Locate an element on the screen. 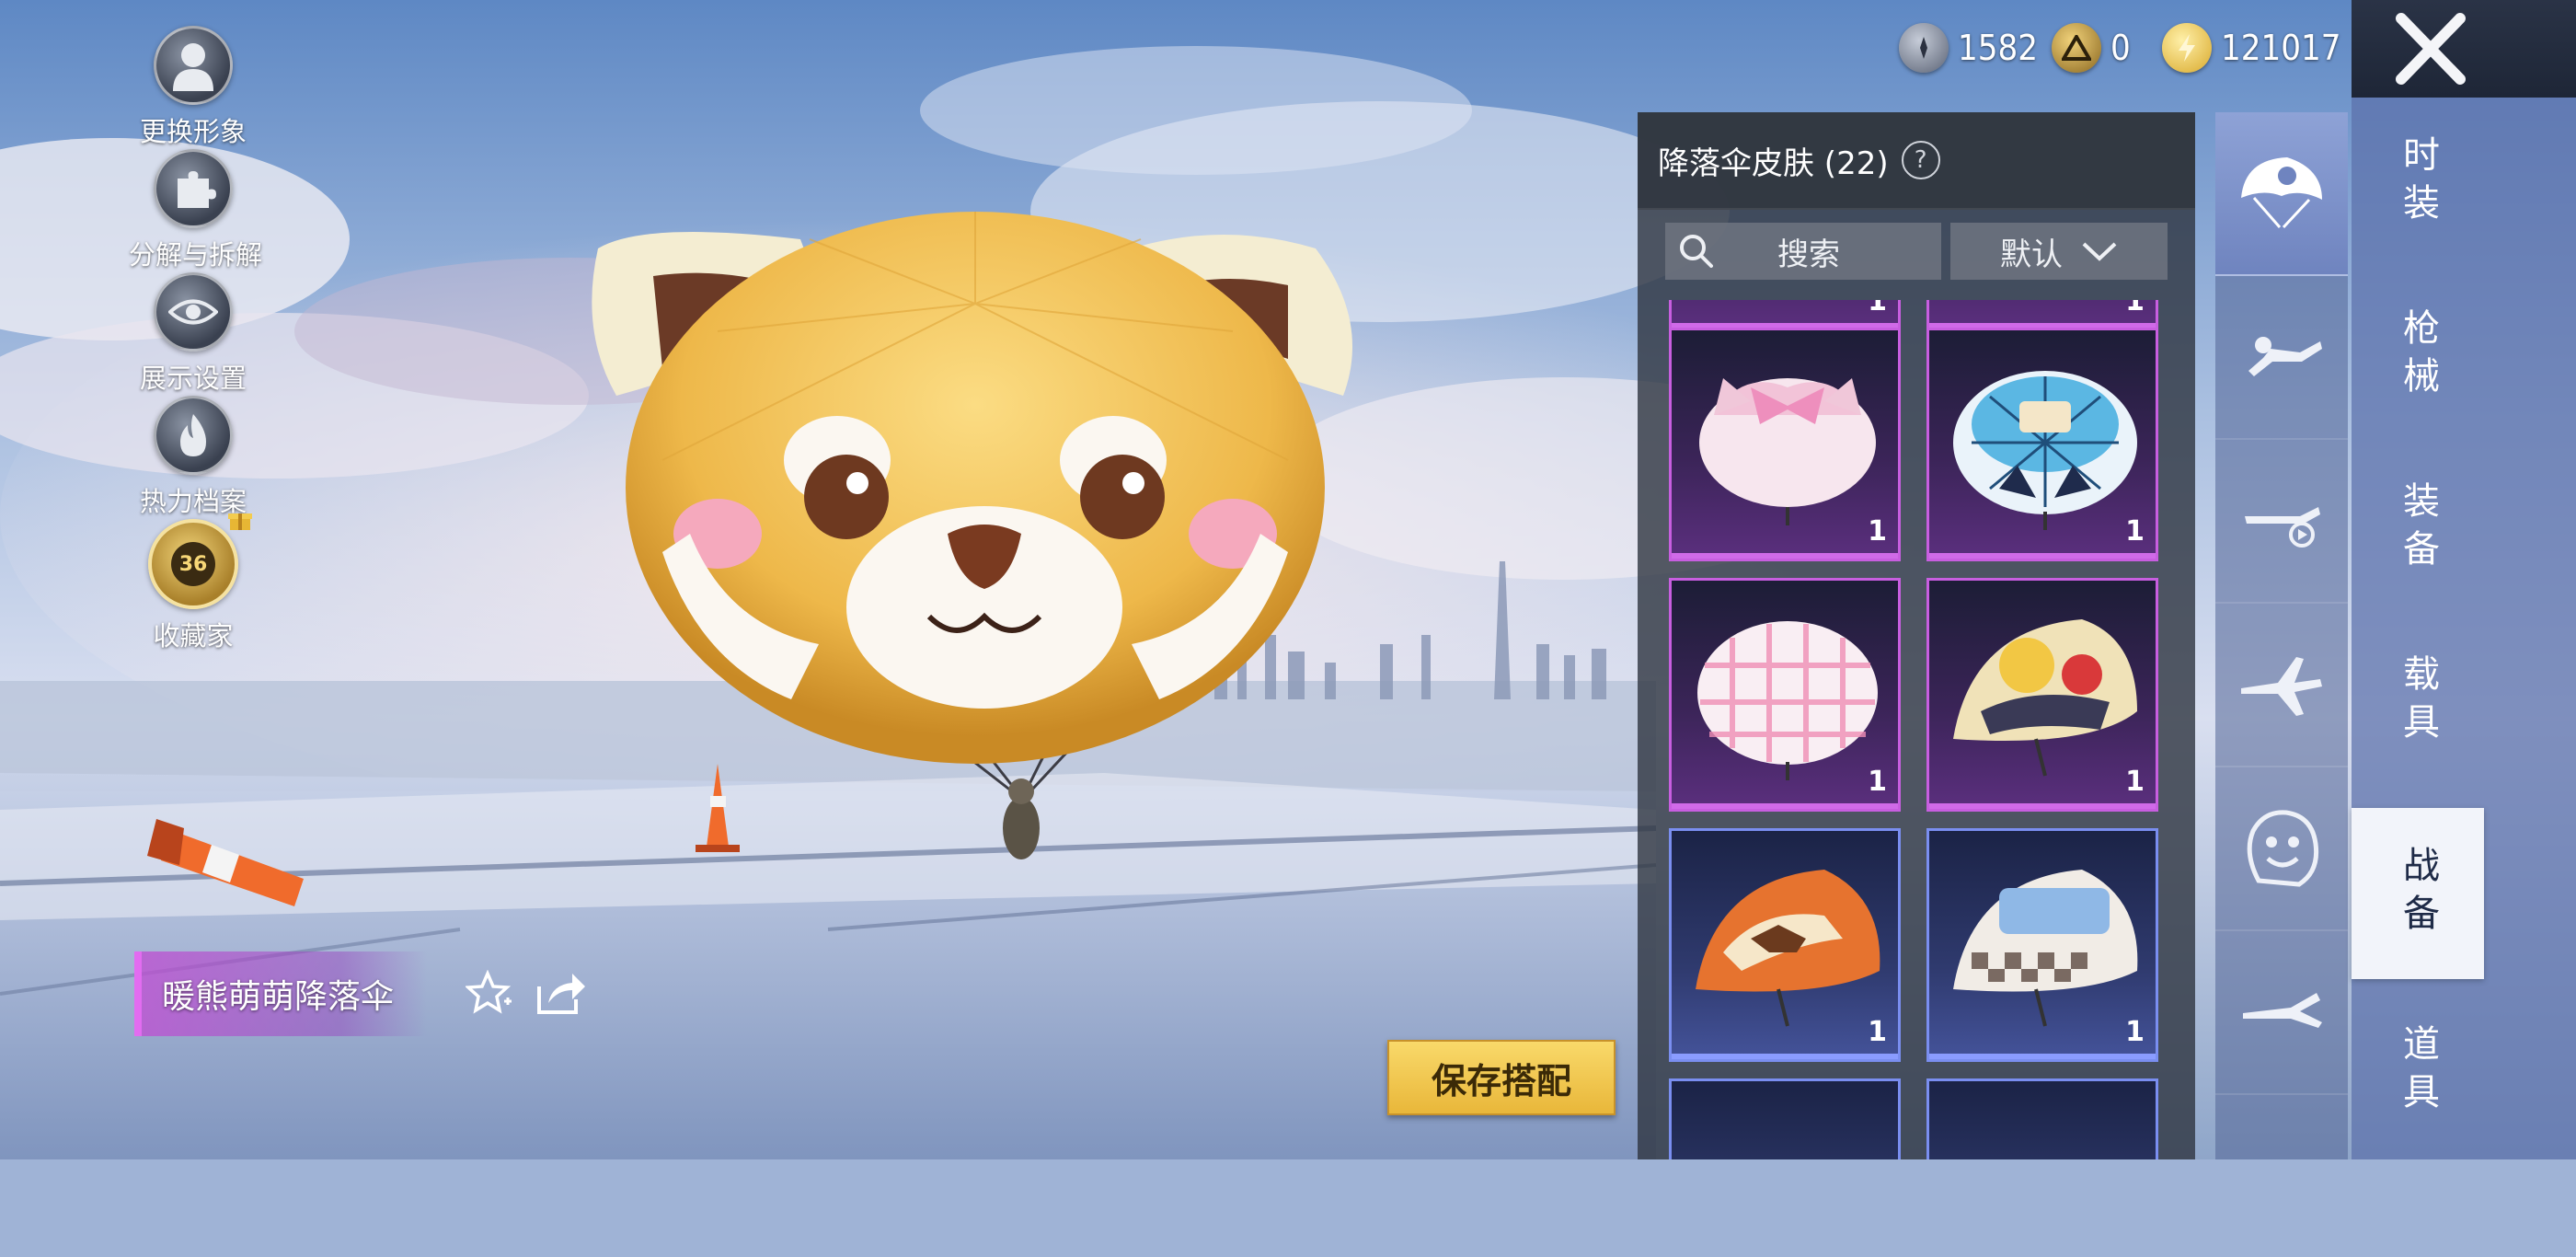  airplane-icon is located at coordinates (2281, 686).